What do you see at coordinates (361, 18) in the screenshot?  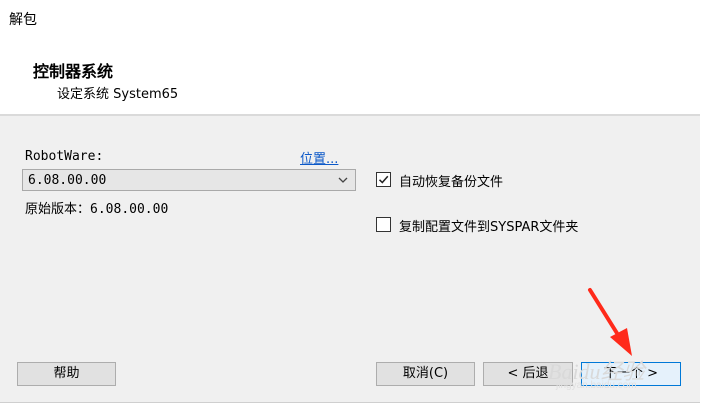 I see `title-bar: 解包` at bounding box center [361, 18].